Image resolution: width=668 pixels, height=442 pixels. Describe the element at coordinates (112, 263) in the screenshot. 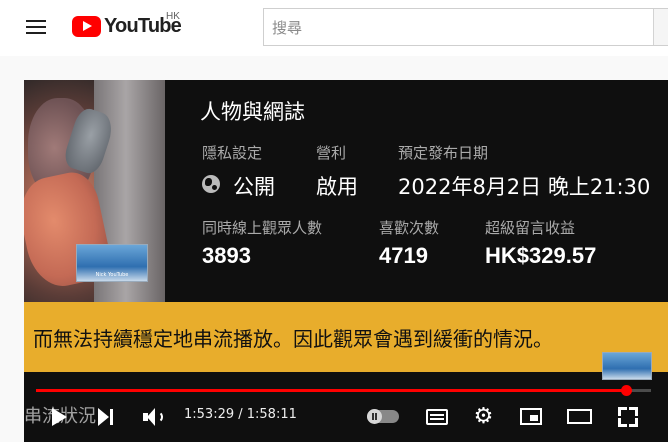

I see `channel-watermark: Nick YouTube` at that location.